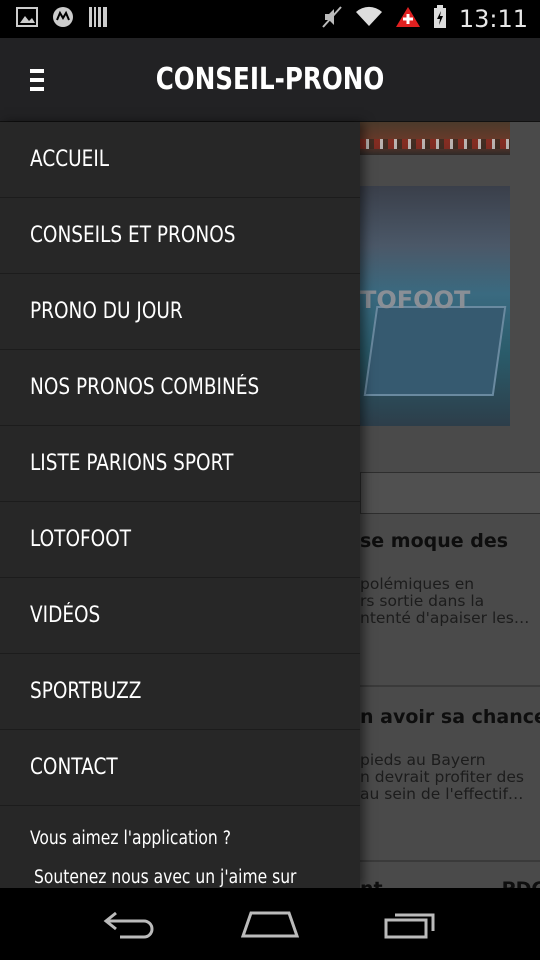 Image resolution: width=540 pixels, height=960 pixels. I want to click on article-excerpt-line: polémiques en, so click(417, 584).